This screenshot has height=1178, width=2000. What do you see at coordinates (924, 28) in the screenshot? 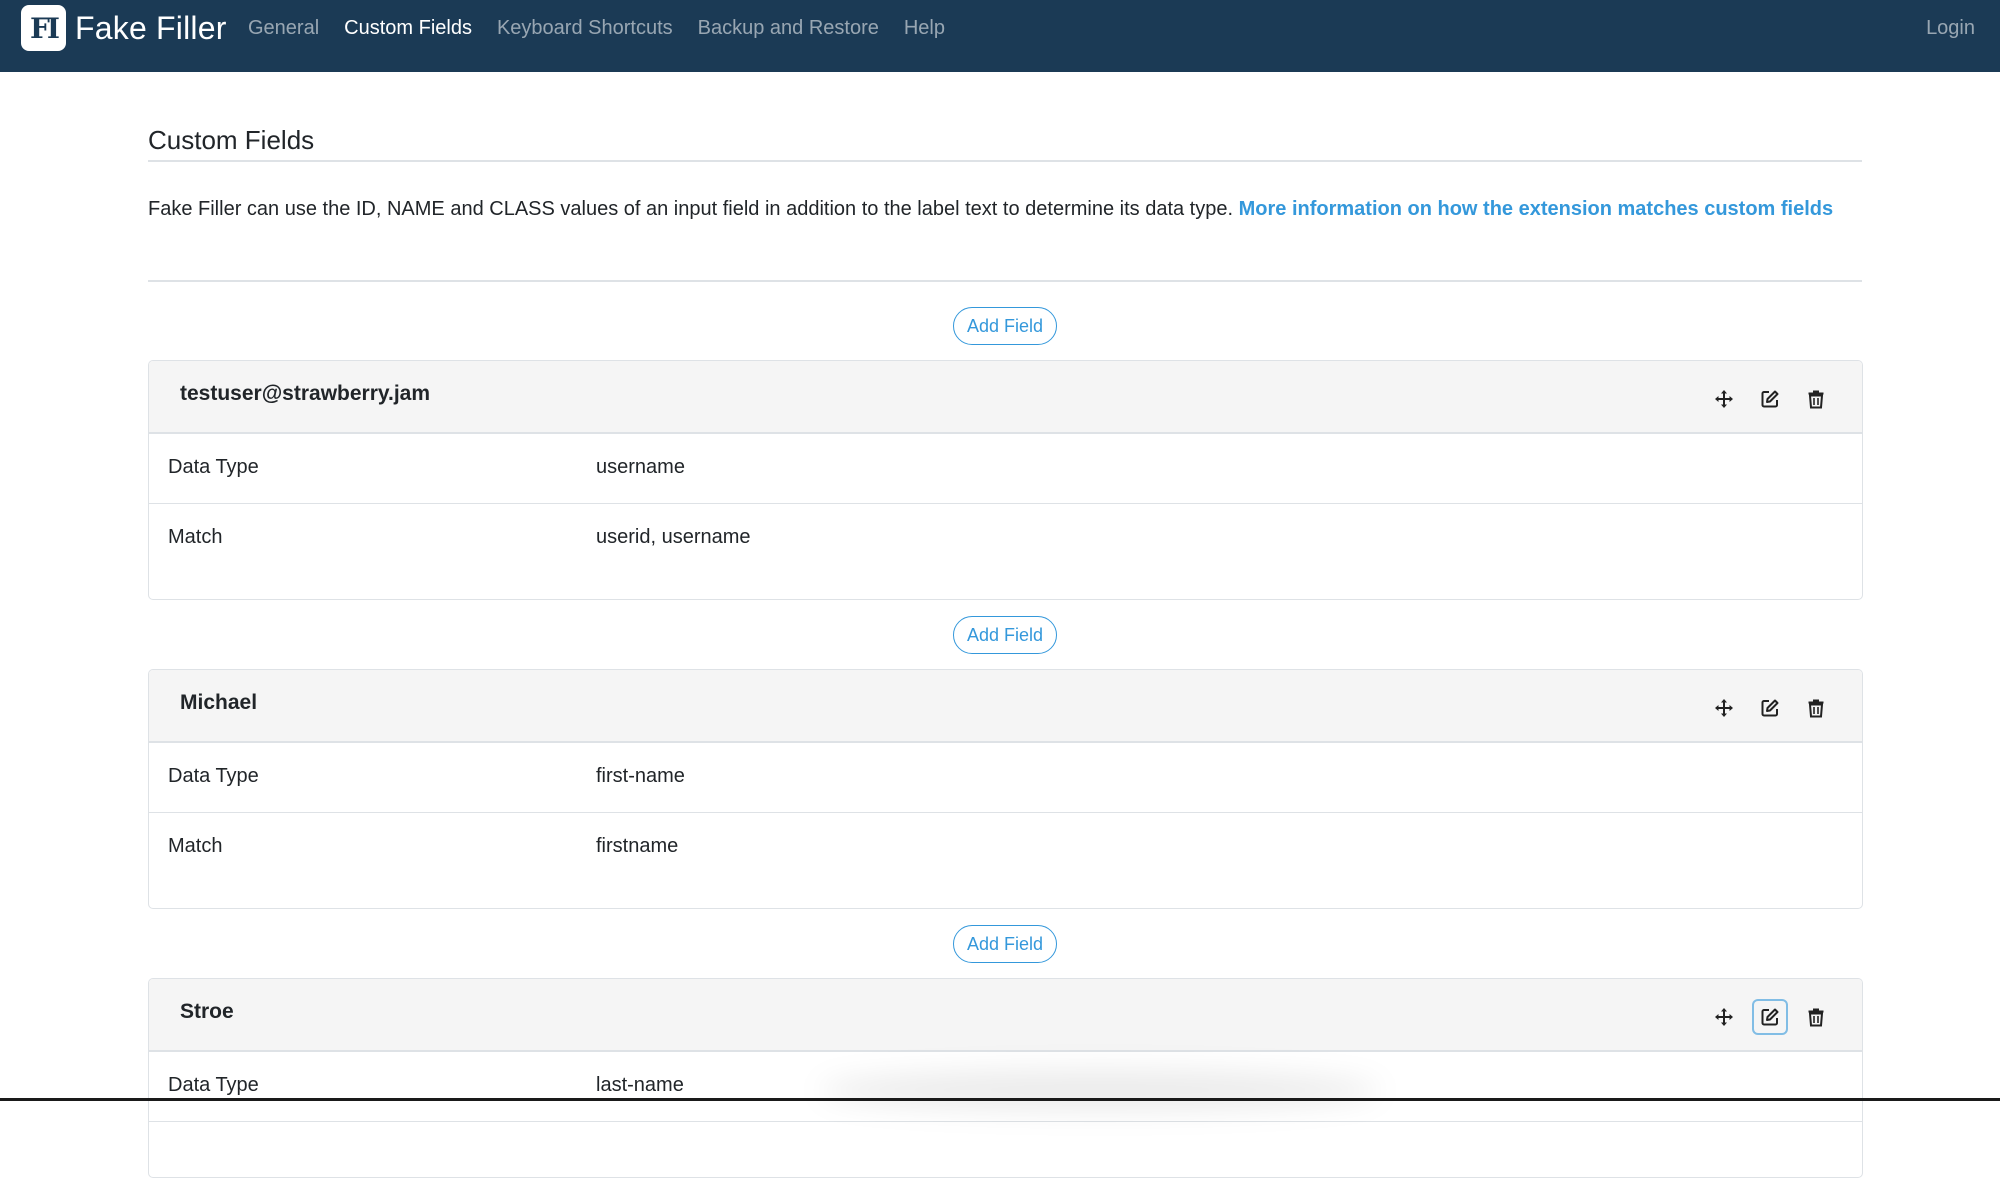
I see `nav-link-help: Help` at bounding box center [924, 28].